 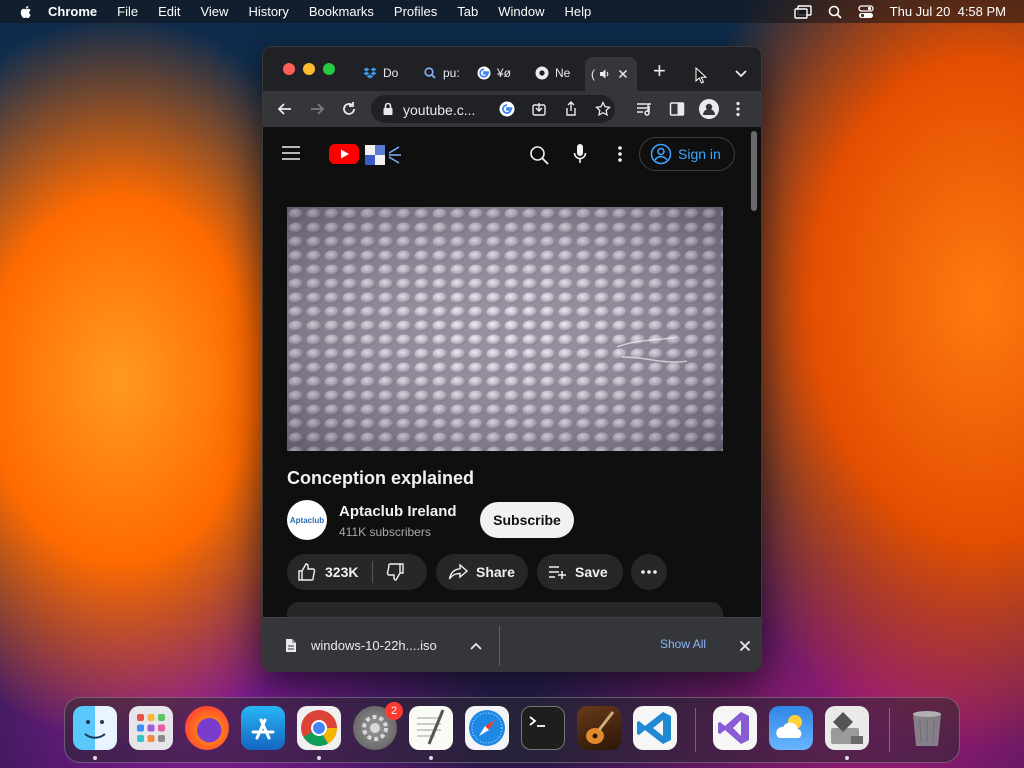 I want to click on app-store-icon, so click(x=263, y=728).